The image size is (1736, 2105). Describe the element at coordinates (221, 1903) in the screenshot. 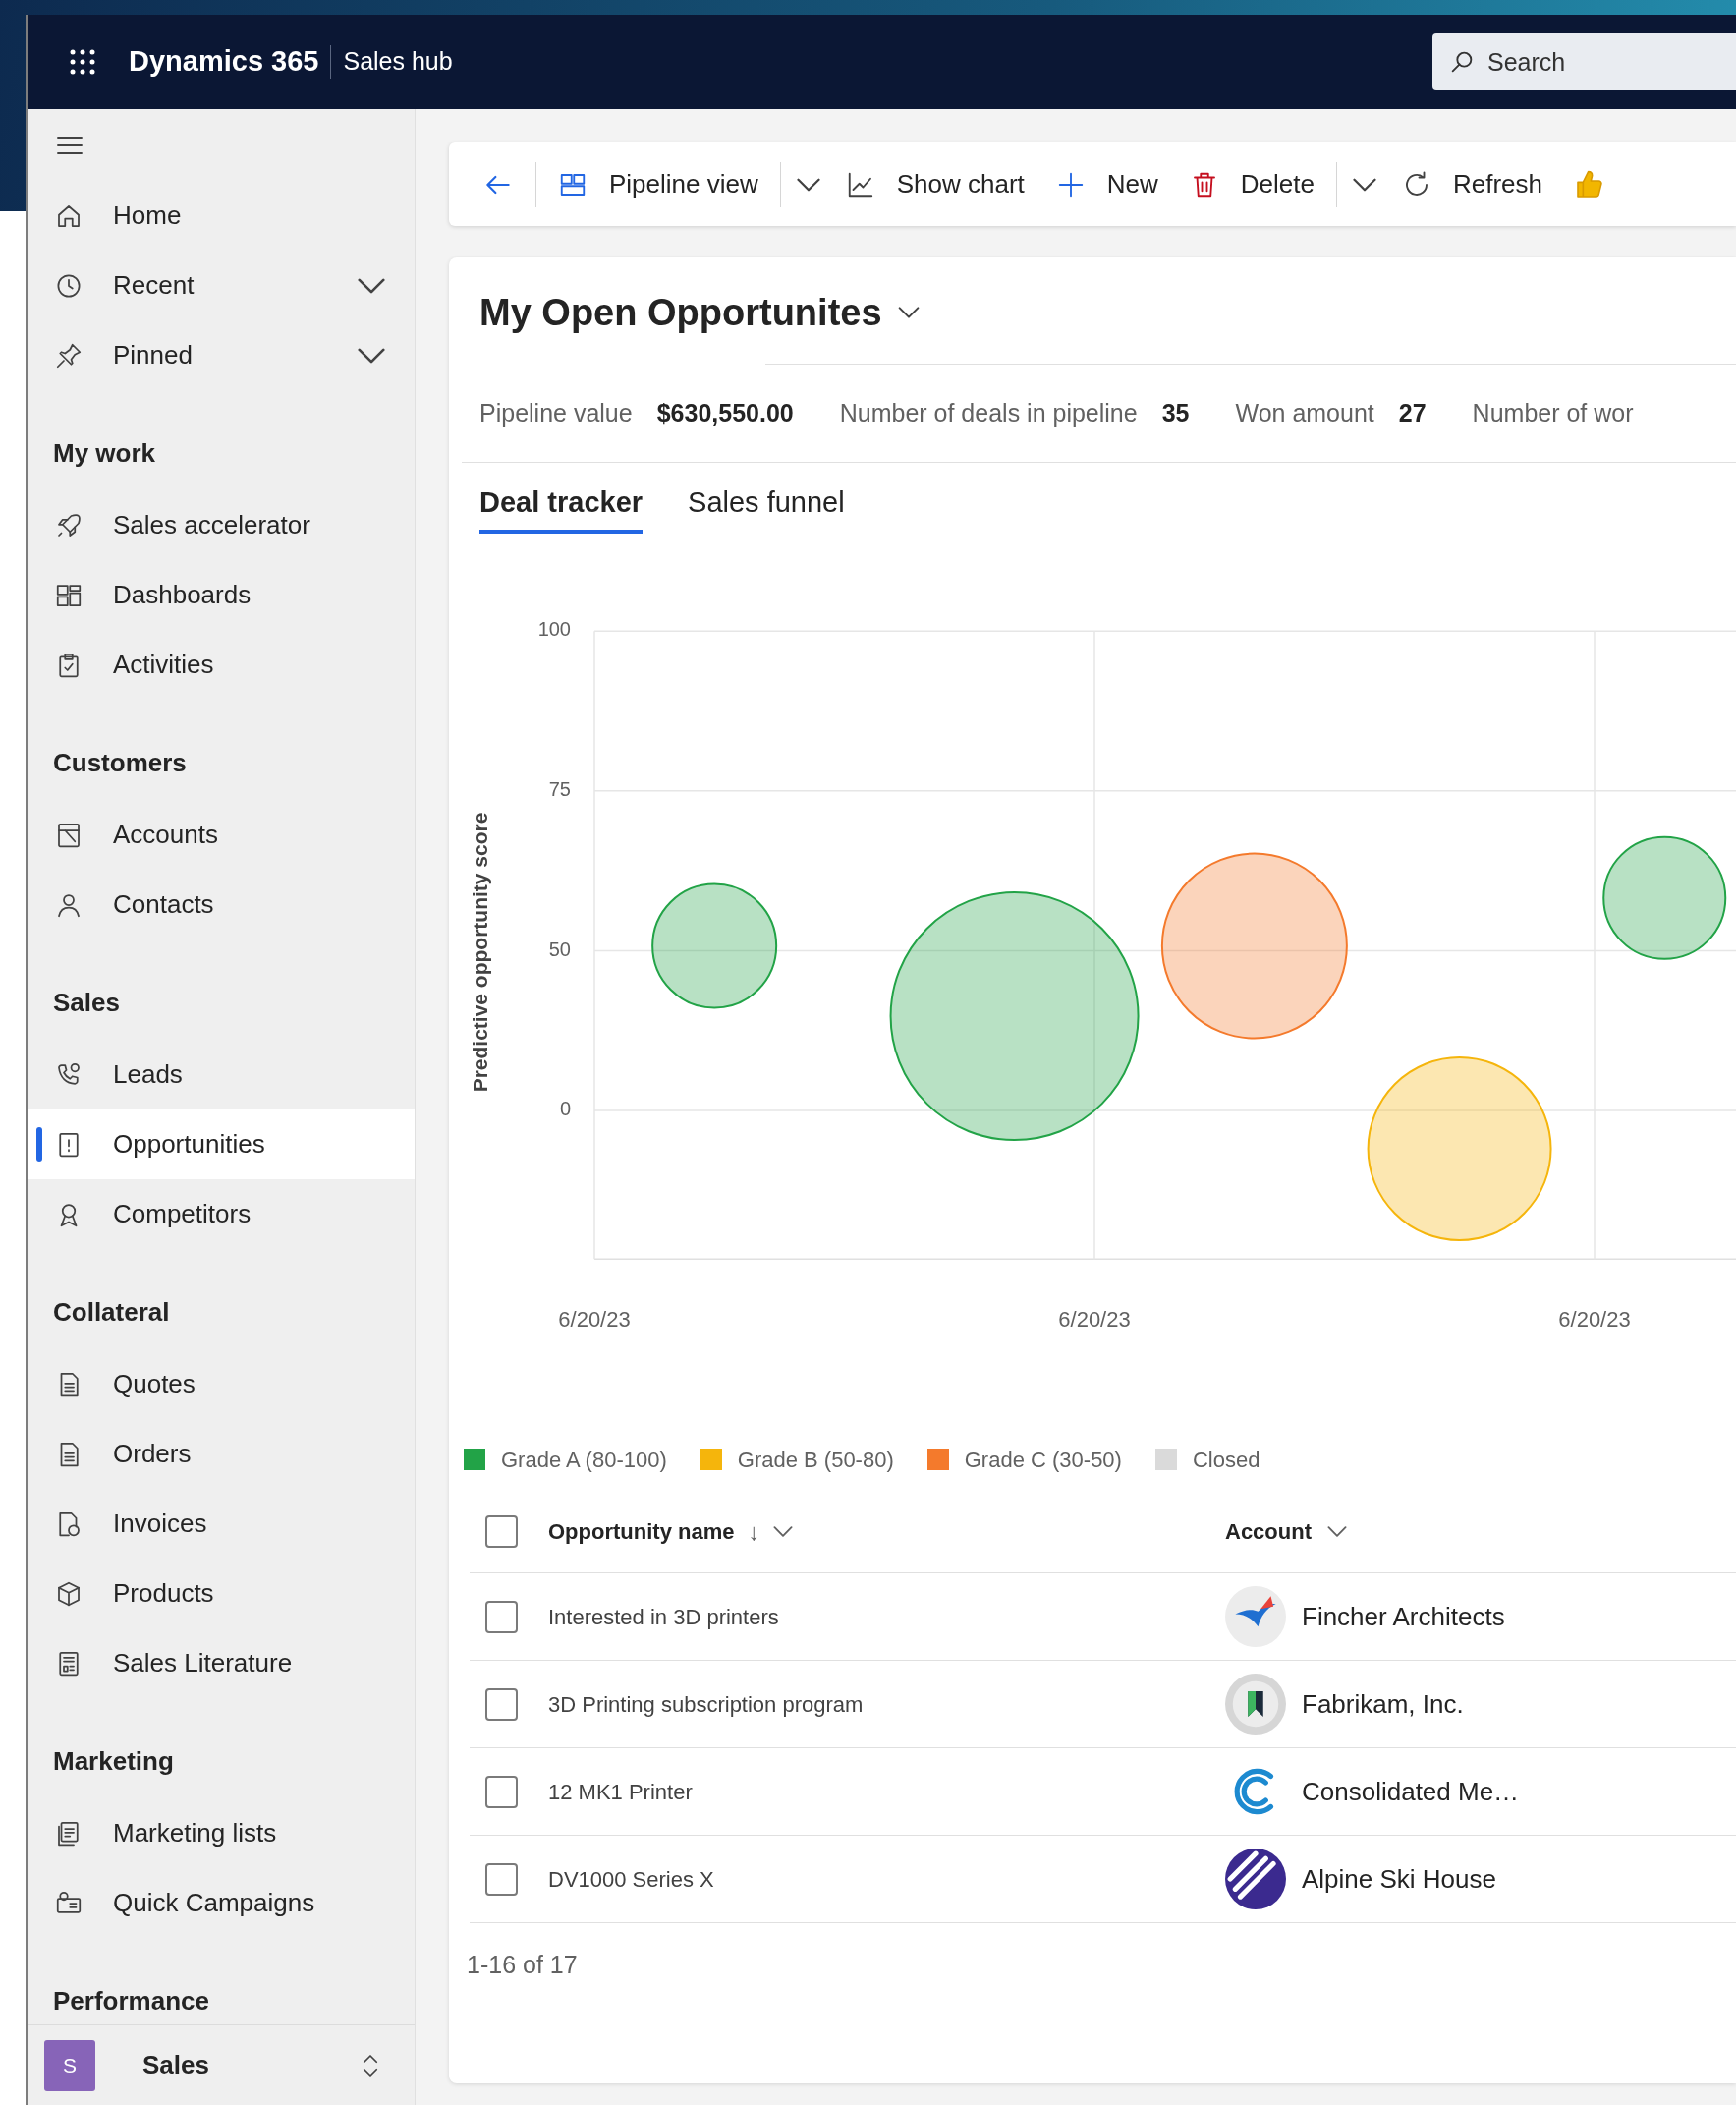

I see `sidebar-item: Quick Campaigns` at that location.